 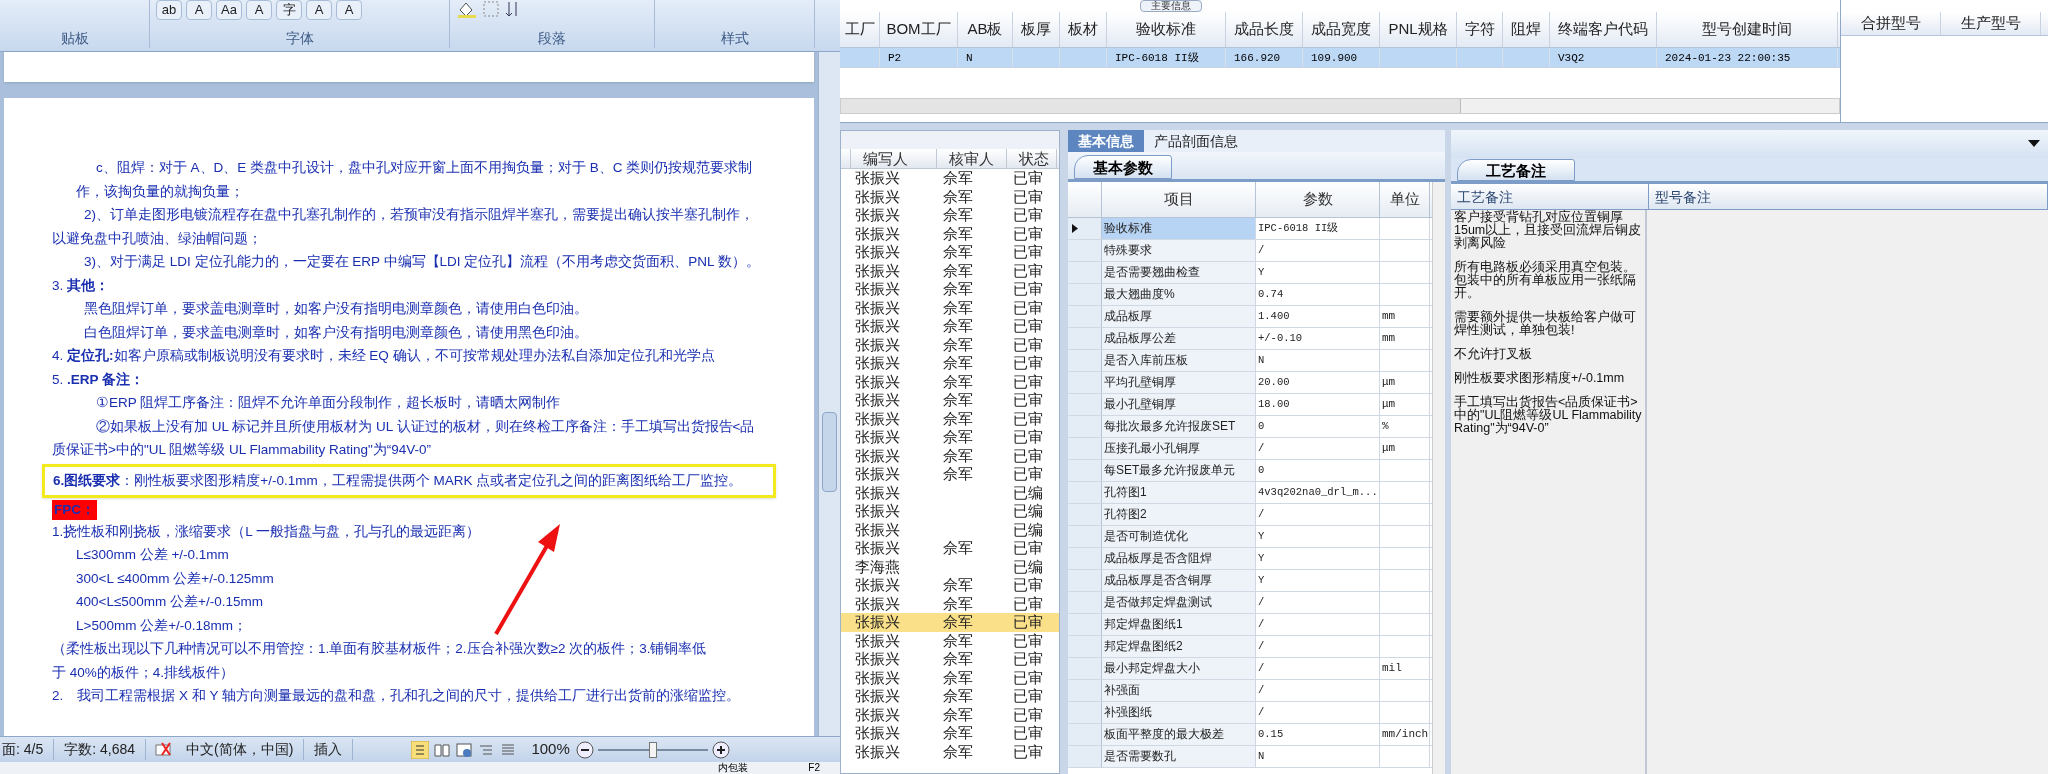 I want to click on ribbon-button: 字, so click(x=289, y=10).